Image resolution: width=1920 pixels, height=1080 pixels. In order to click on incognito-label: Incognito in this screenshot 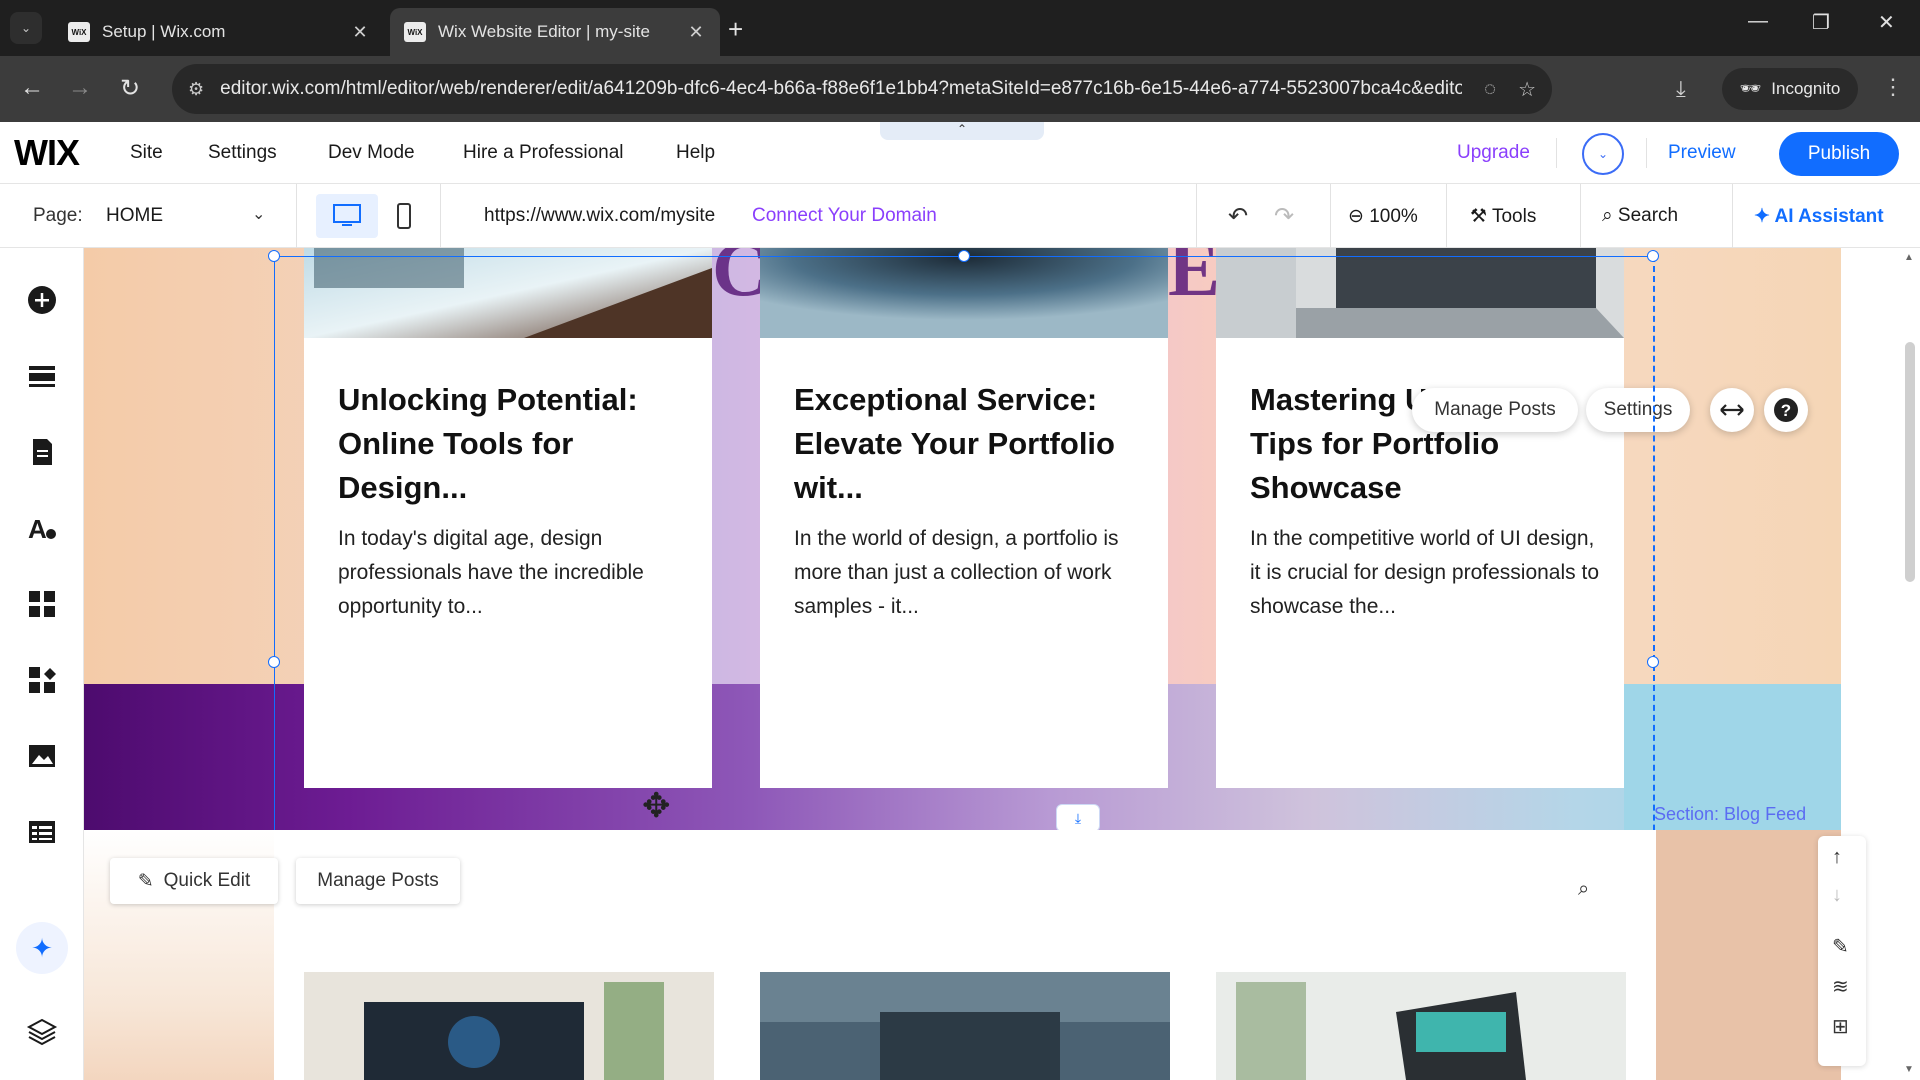, I will do `click(1806, 88)`.